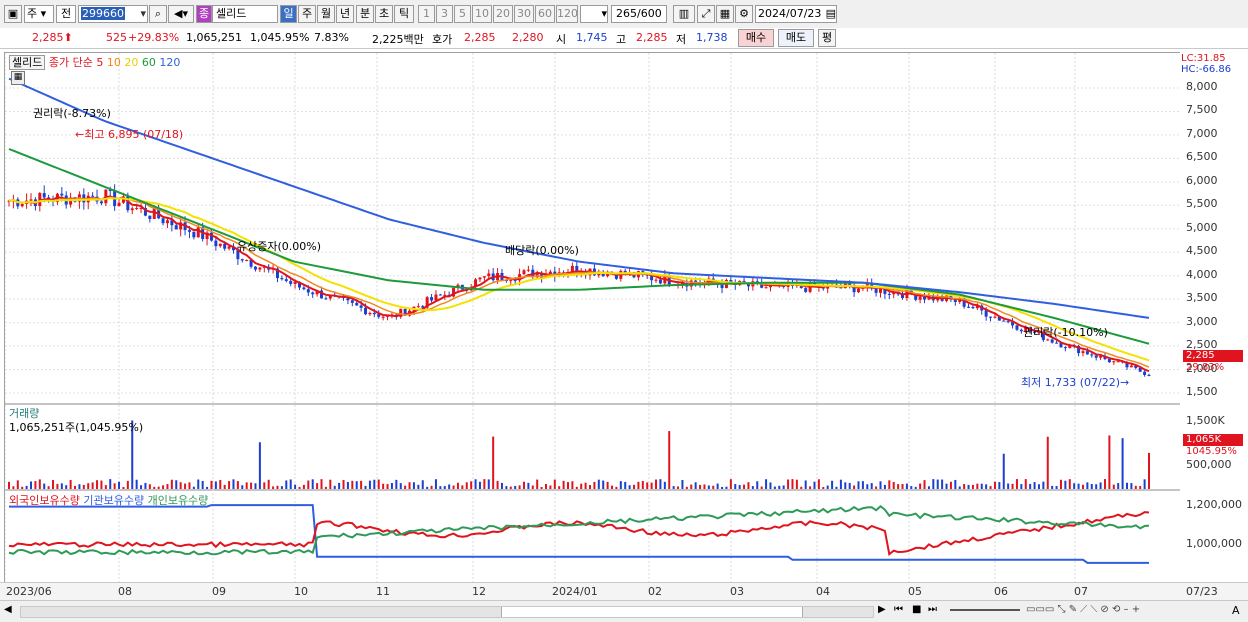  Describe the element at coordinates (27, 62) in the screenshot. I see `legend-stock-name: 셀리드` at that location.